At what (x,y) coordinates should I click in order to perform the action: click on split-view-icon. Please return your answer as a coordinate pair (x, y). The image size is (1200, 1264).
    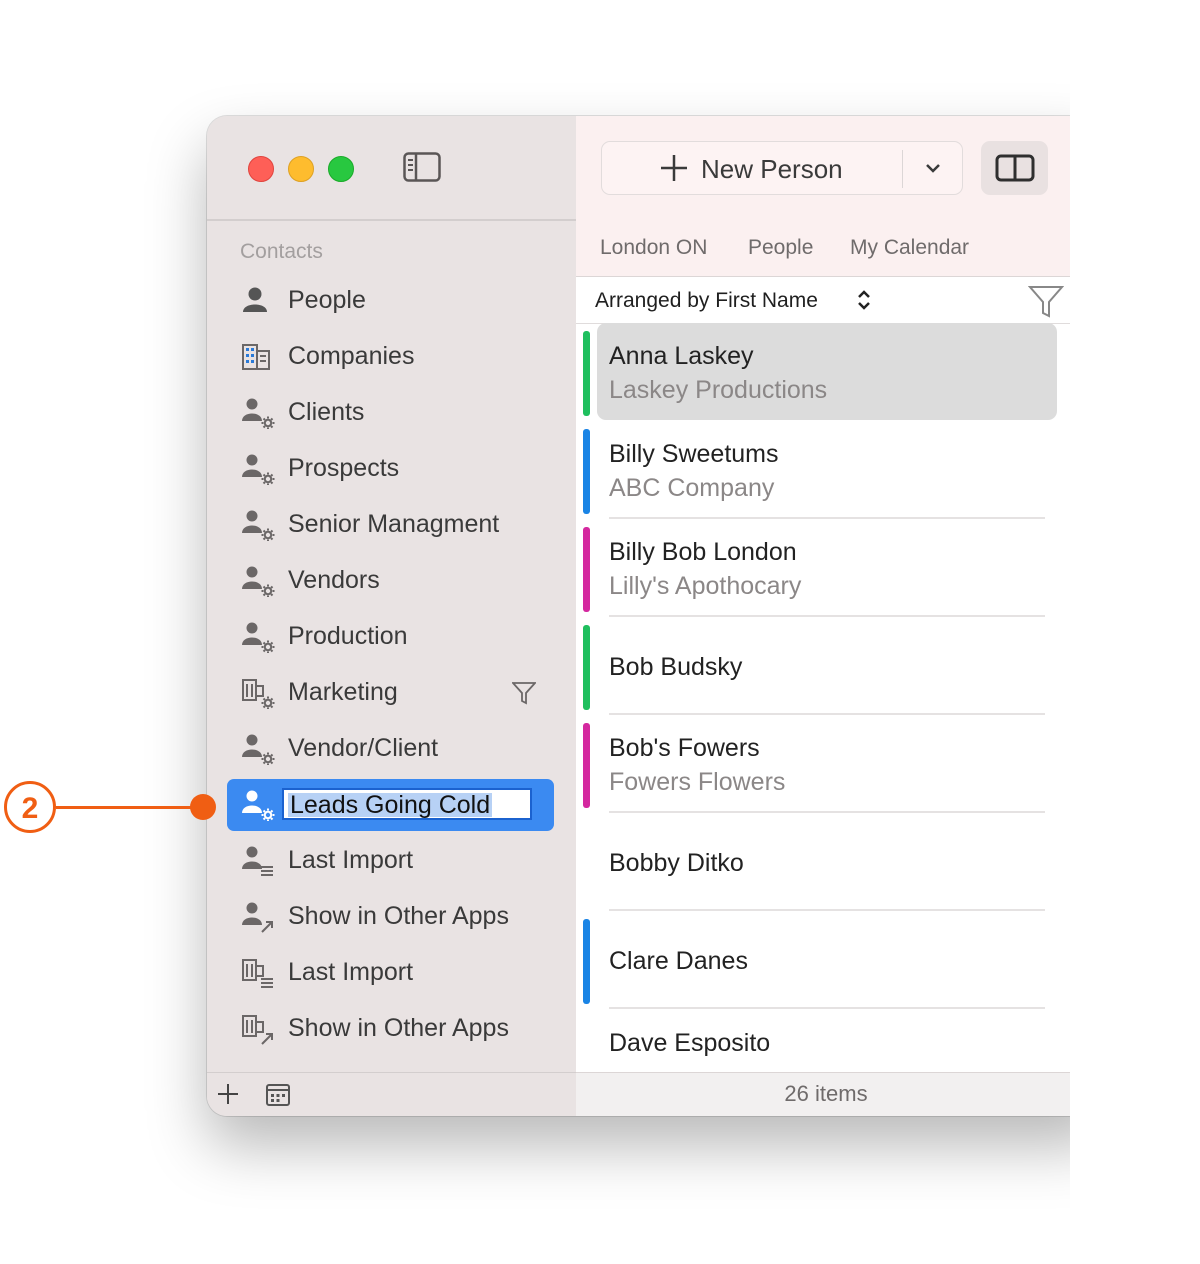
    Looking at the image, I should click on (1015, 168).